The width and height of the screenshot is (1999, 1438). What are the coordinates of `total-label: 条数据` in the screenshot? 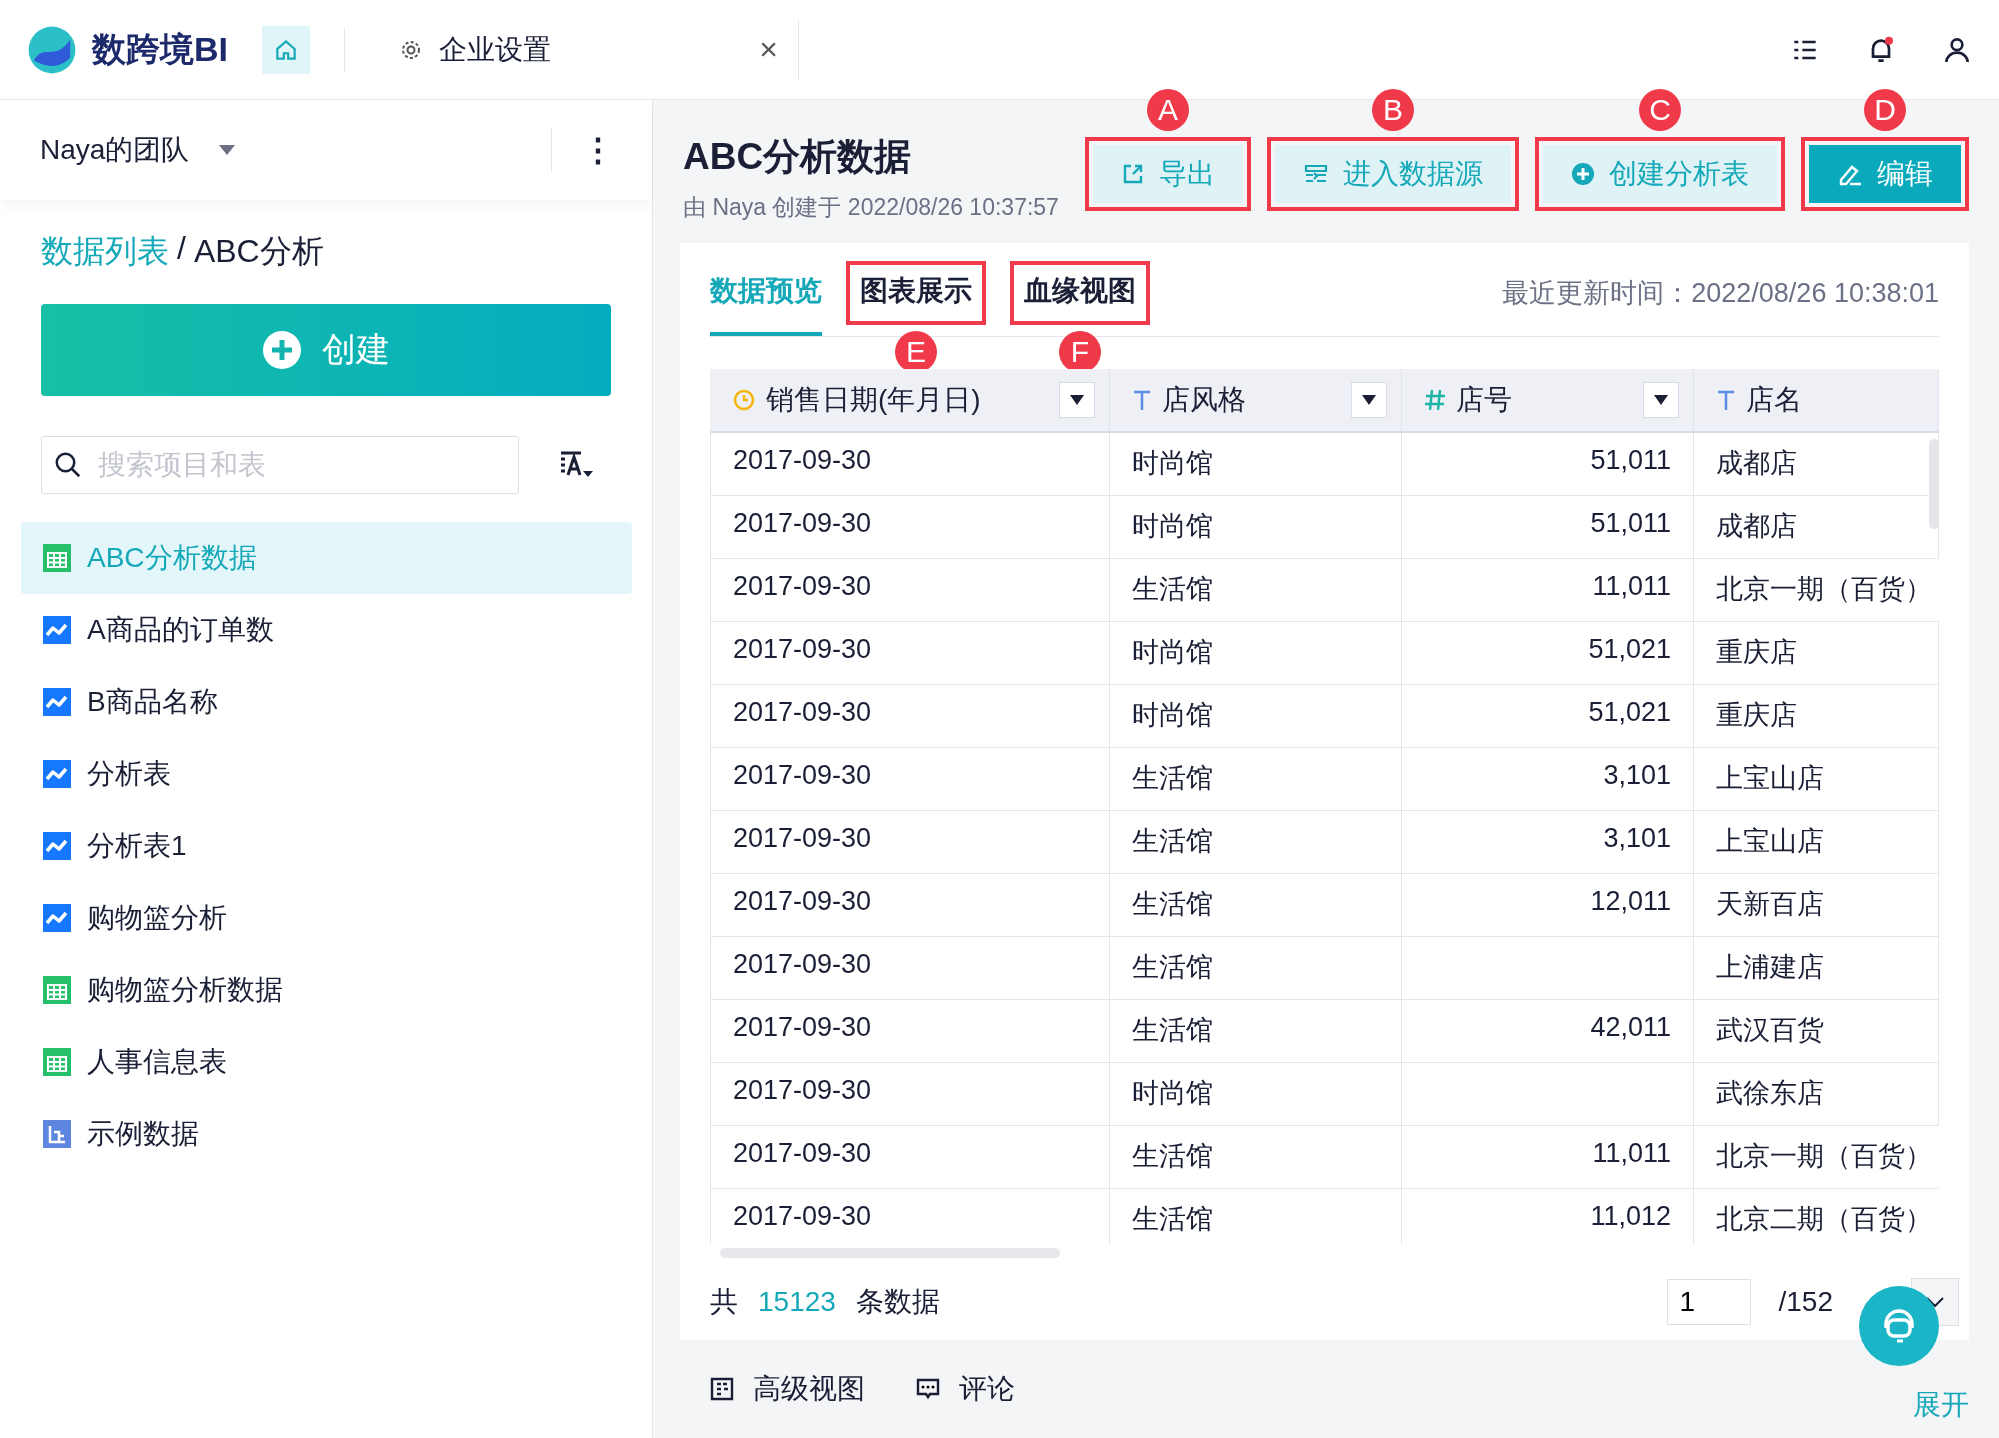 It's located at (897, 1302).